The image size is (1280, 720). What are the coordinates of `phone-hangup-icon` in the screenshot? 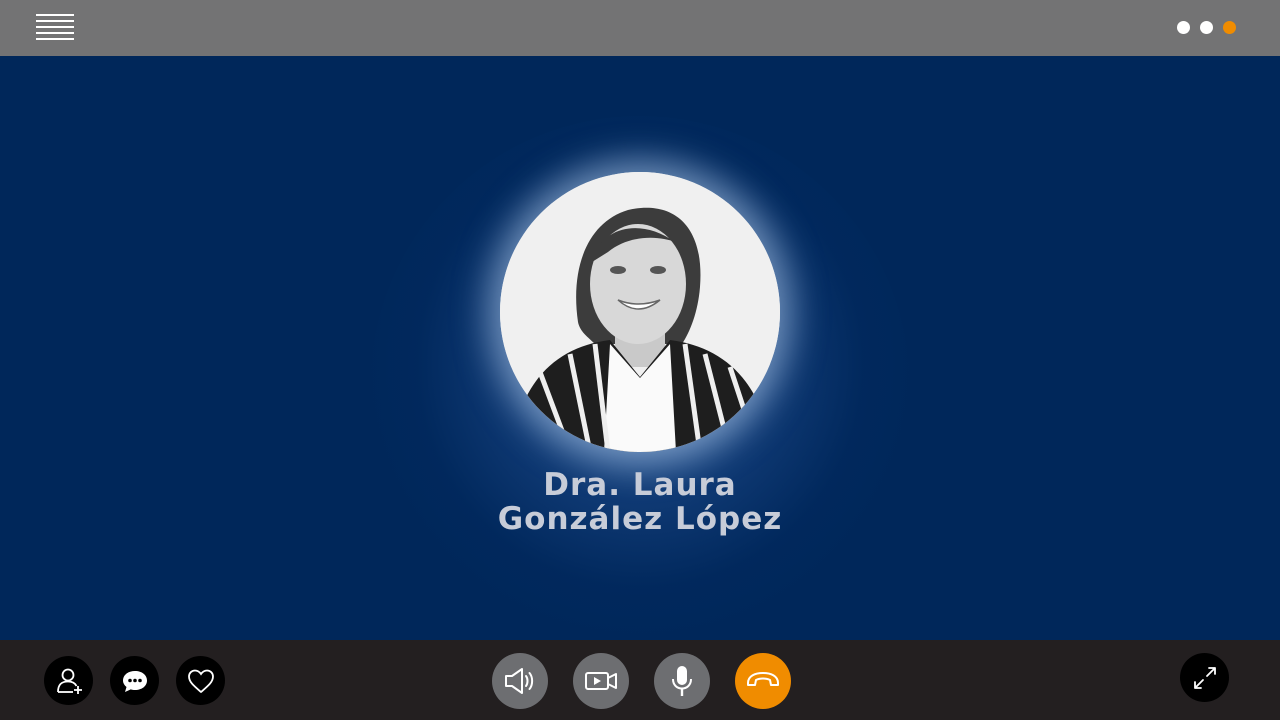 It's located at (763, 679).